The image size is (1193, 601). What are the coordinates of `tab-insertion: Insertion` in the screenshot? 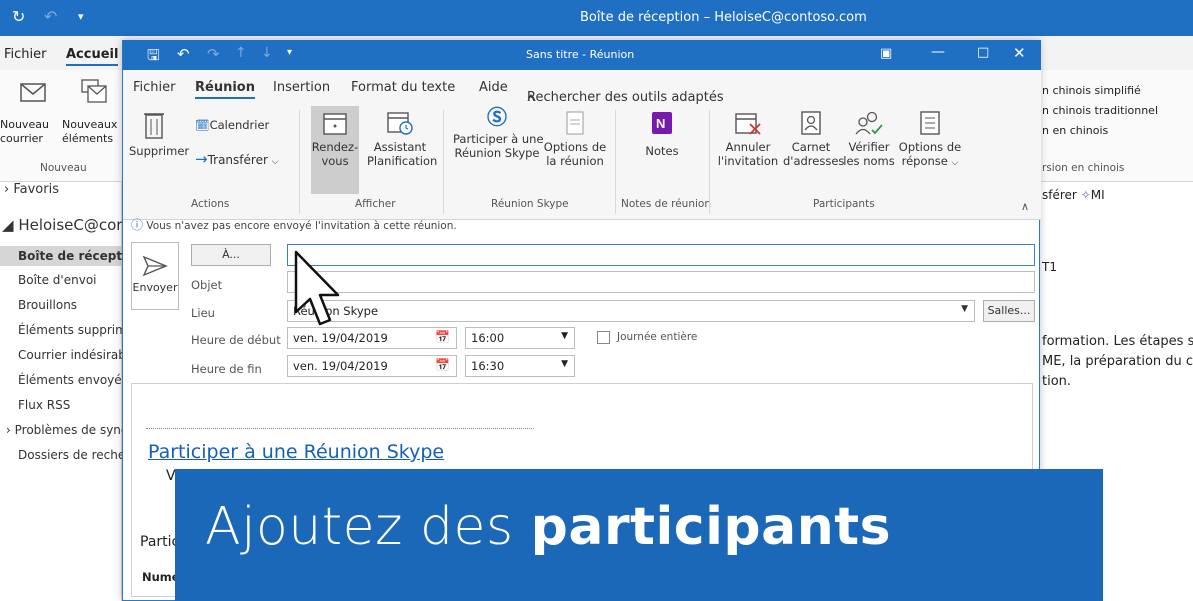 It's located at (301, 87).